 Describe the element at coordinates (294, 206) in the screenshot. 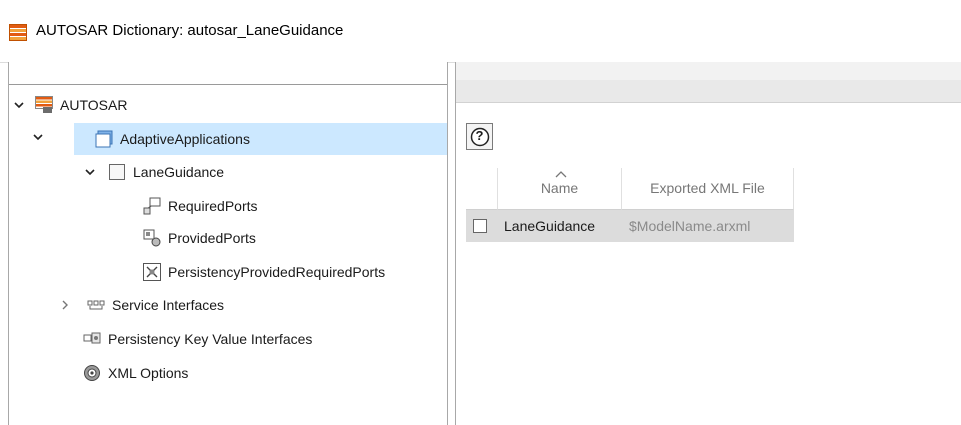

I see `tree-item-requiredports: RequiredPorts` at that location.